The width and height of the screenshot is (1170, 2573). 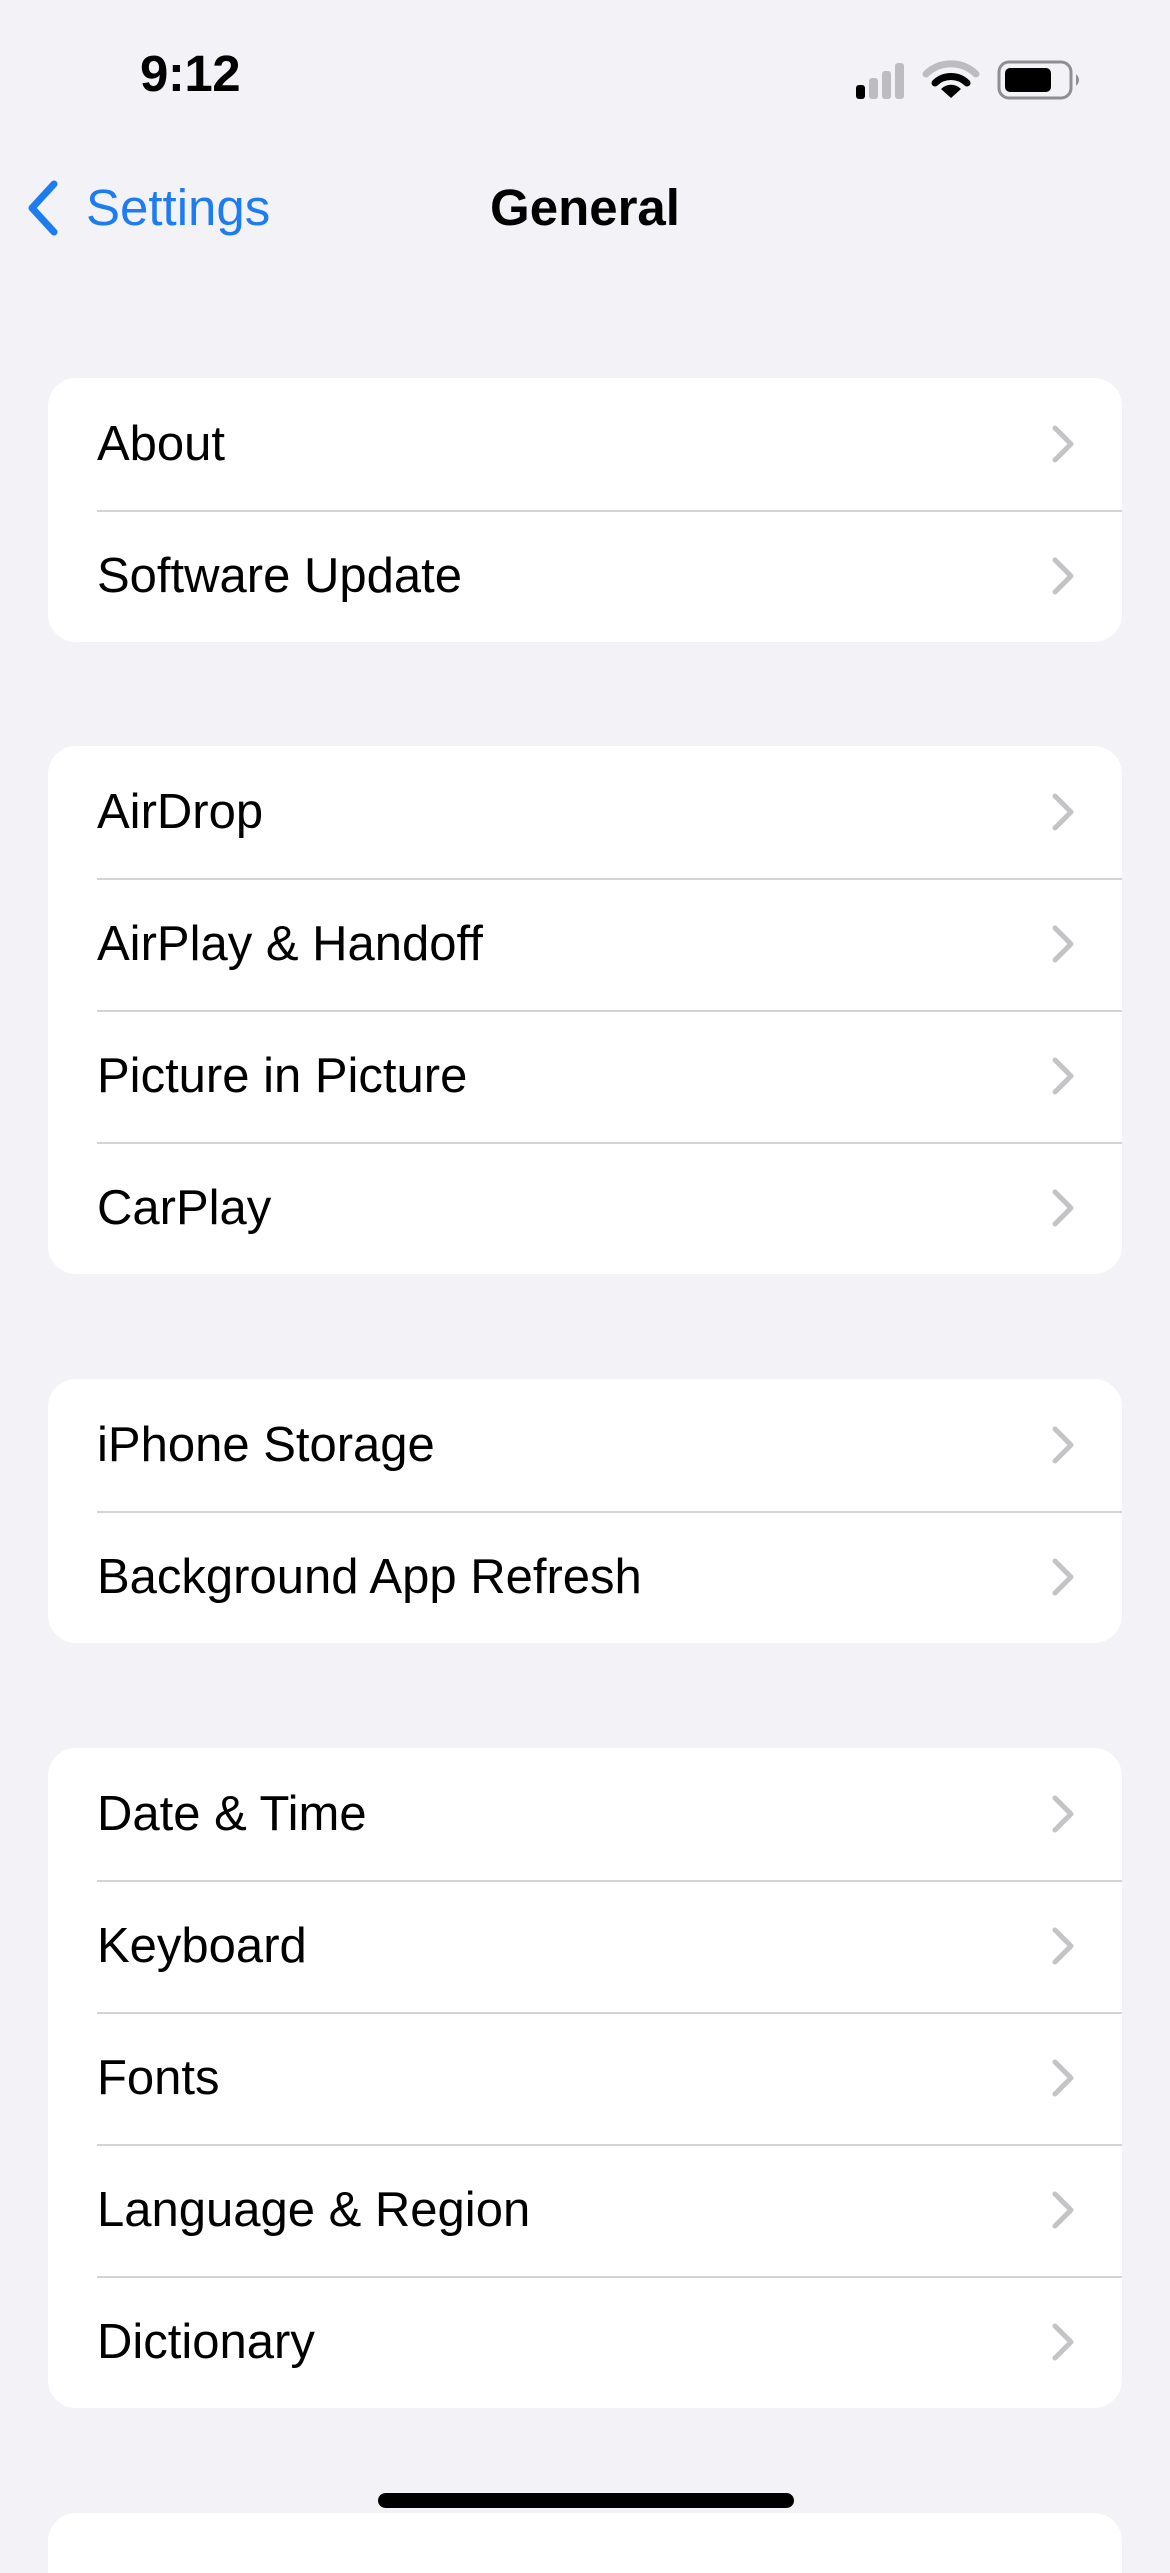 What do you see at coordinates (184, 1208) in the screenshot?
I see `list-item-label: CarPlay` at bounding box center [184, 1208].